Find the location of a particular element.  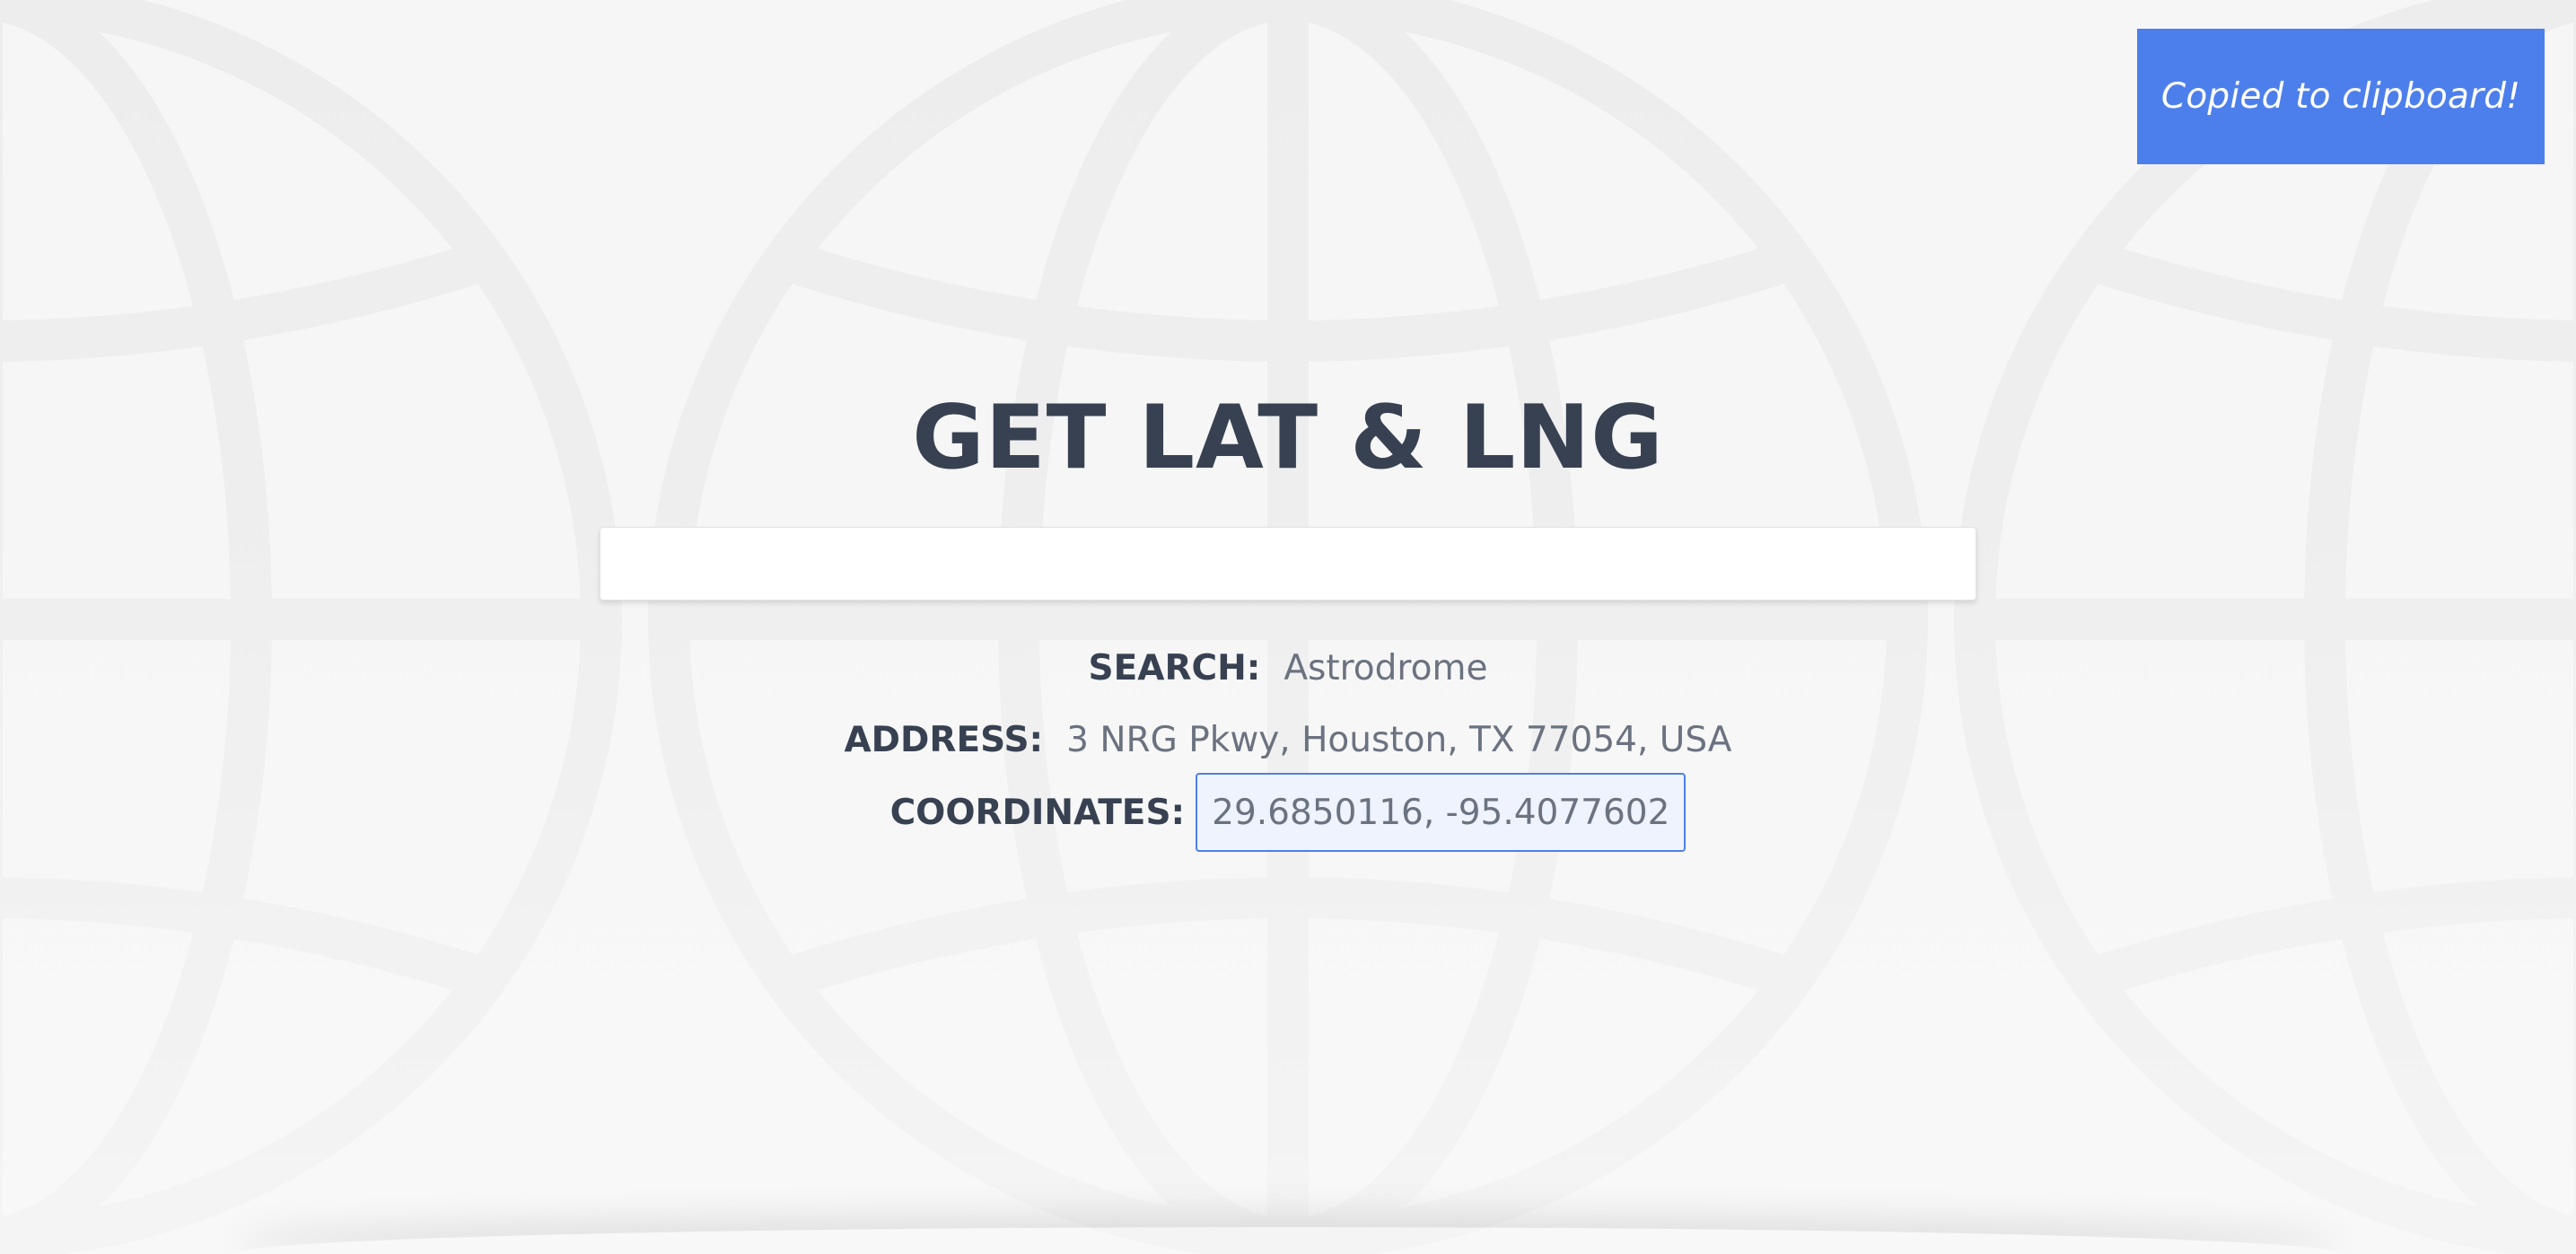

search-input is located at coordinates (1288, 564).